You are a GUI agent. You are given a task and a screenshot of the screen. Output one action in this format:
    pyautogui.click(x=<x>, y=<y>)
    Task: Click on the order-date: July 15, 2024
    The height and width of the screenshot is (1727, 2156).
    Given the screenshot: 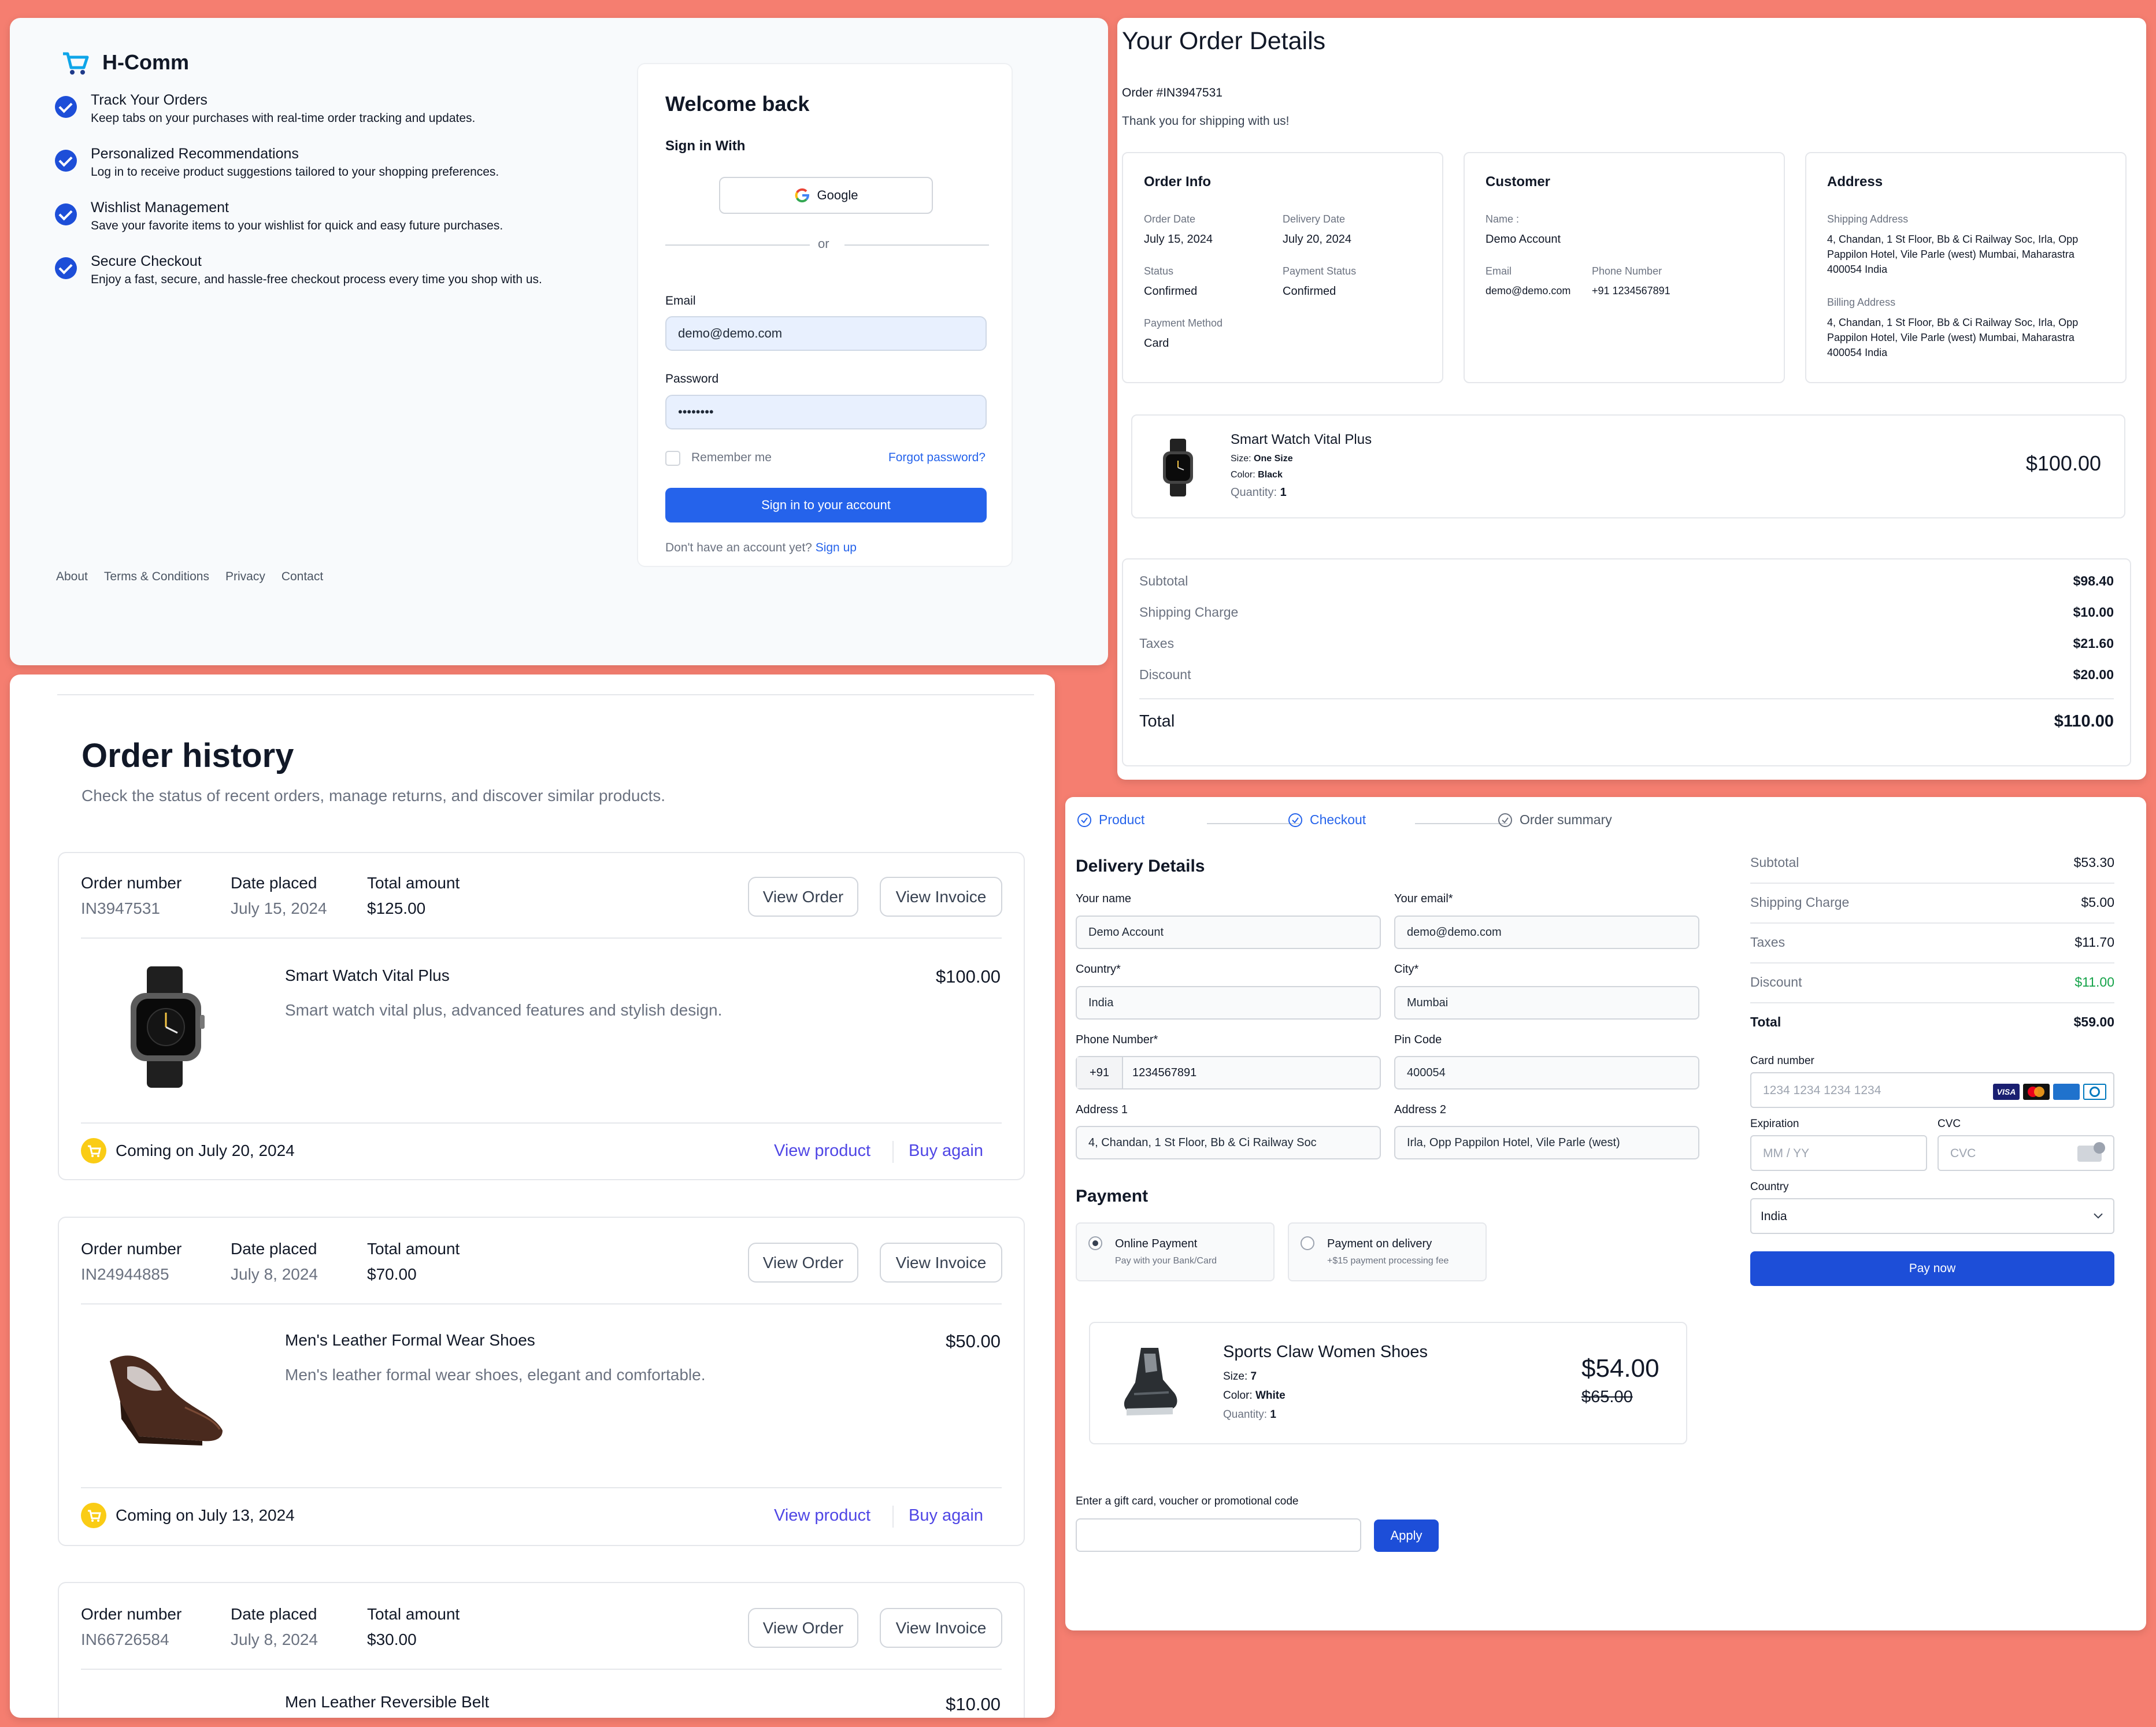 What is the action you would take?
    pyautogui.click(x=1178, y=239)
    